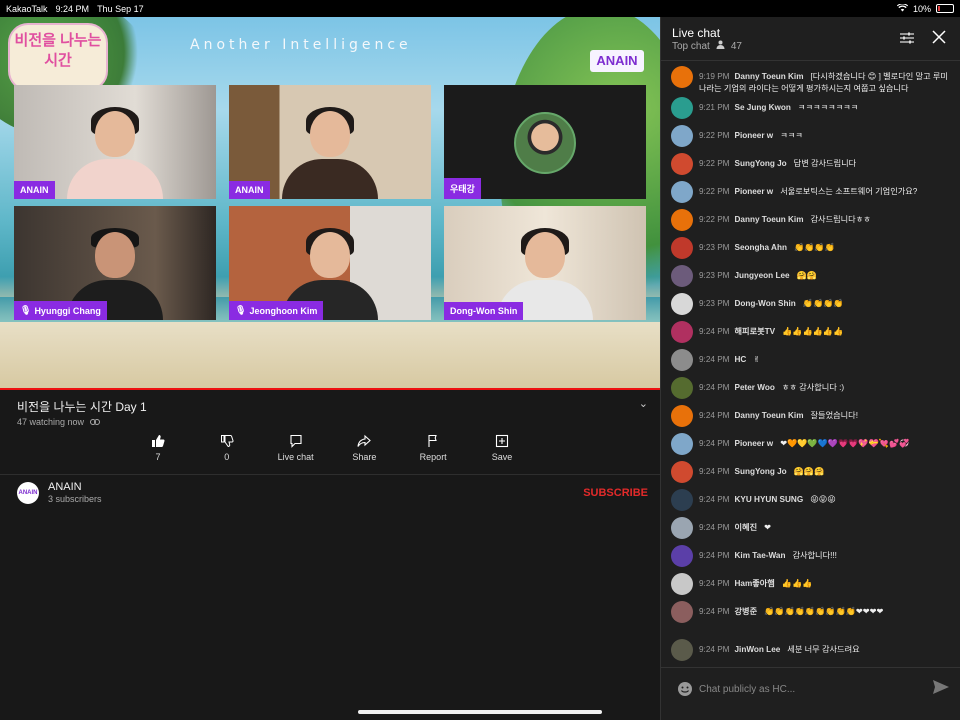 The image size is (960, 720). Describe the element at coordinates (813, 650) in the screenshot. I see `chat-message: 9:24 PM JinWon Lee 세분 너무 감사드려요` at that location.